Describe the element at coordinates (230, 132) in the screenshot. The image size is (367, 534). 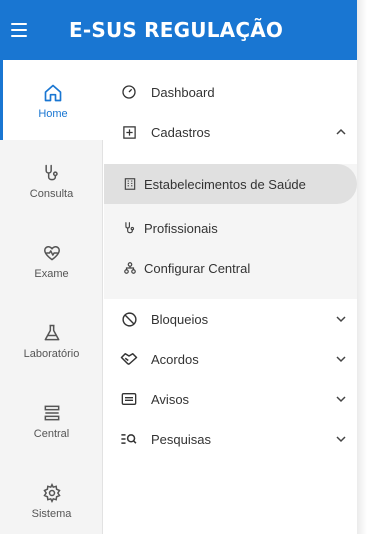
I see `menu-item-cadastros: Cadastros` at that location.